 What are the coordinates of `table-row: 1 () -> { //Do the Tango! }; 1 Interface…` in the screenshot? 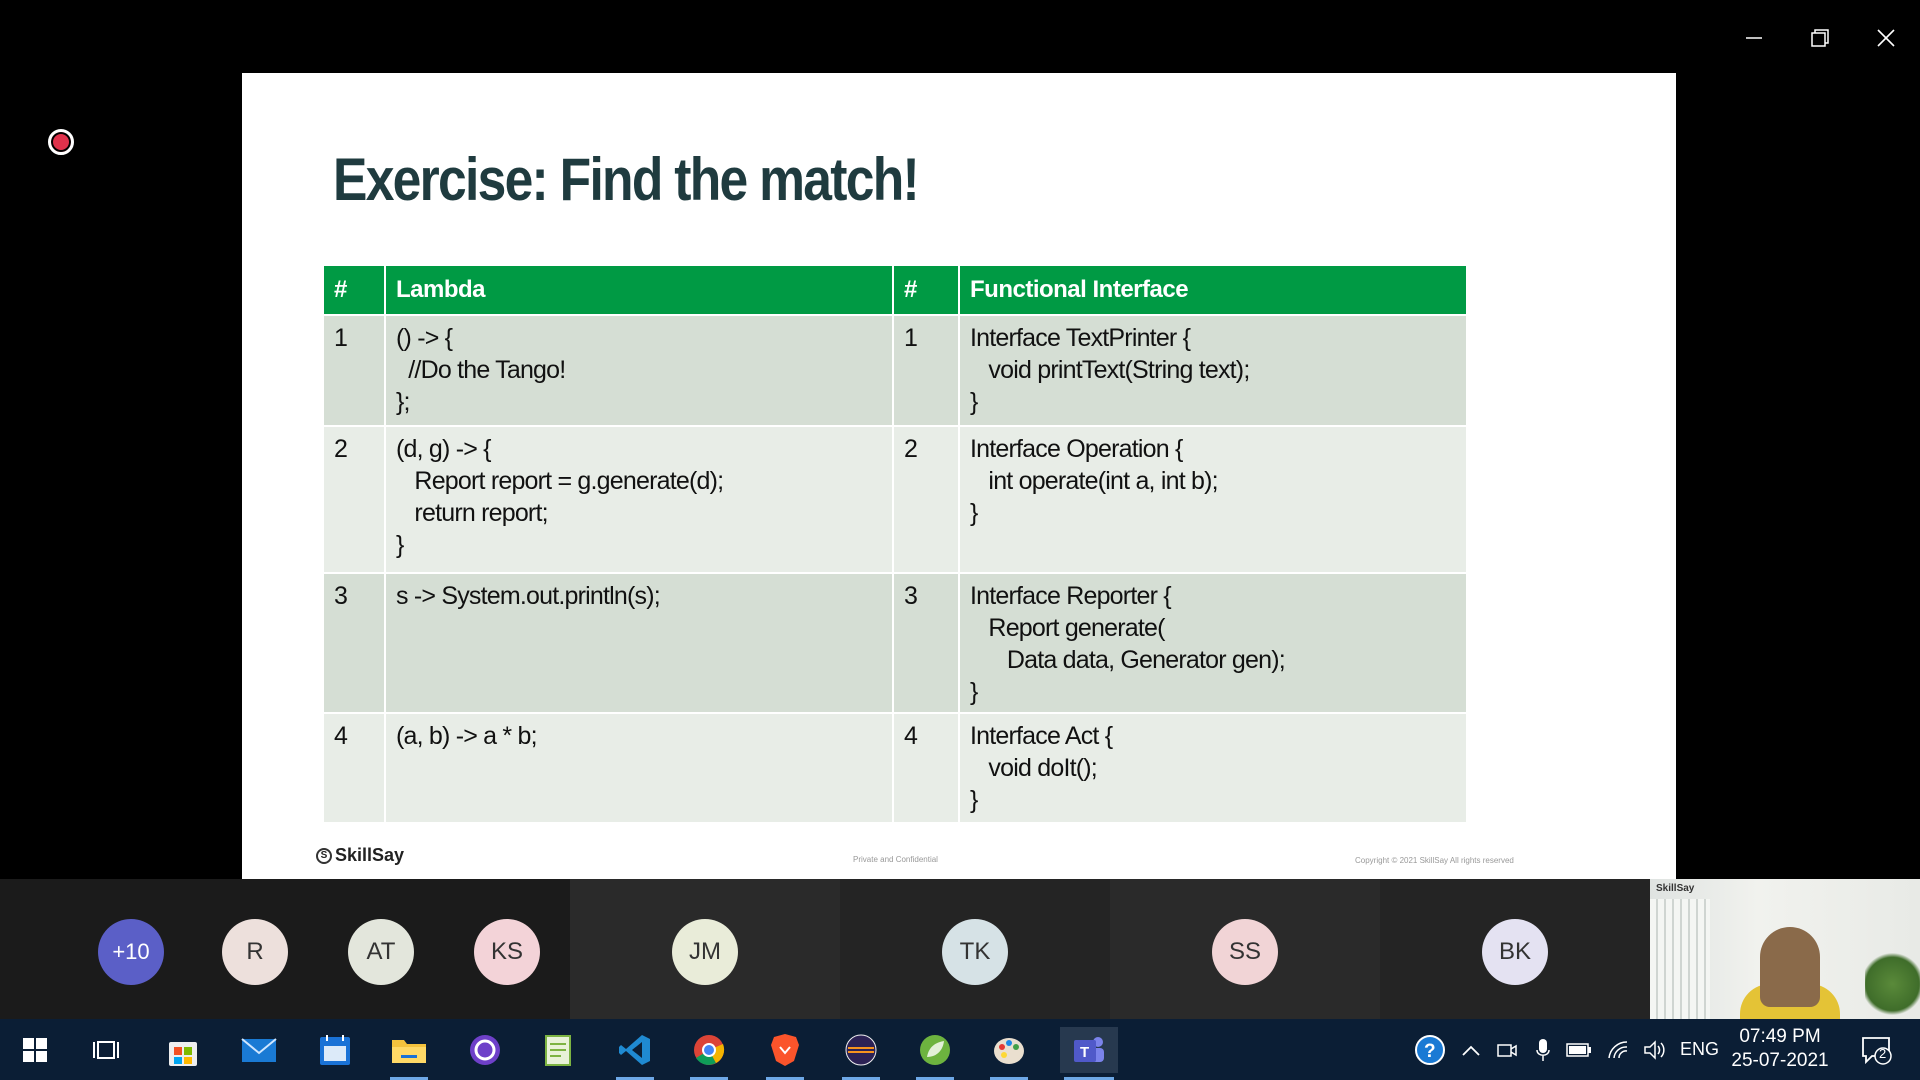 It's located at (895, 370).